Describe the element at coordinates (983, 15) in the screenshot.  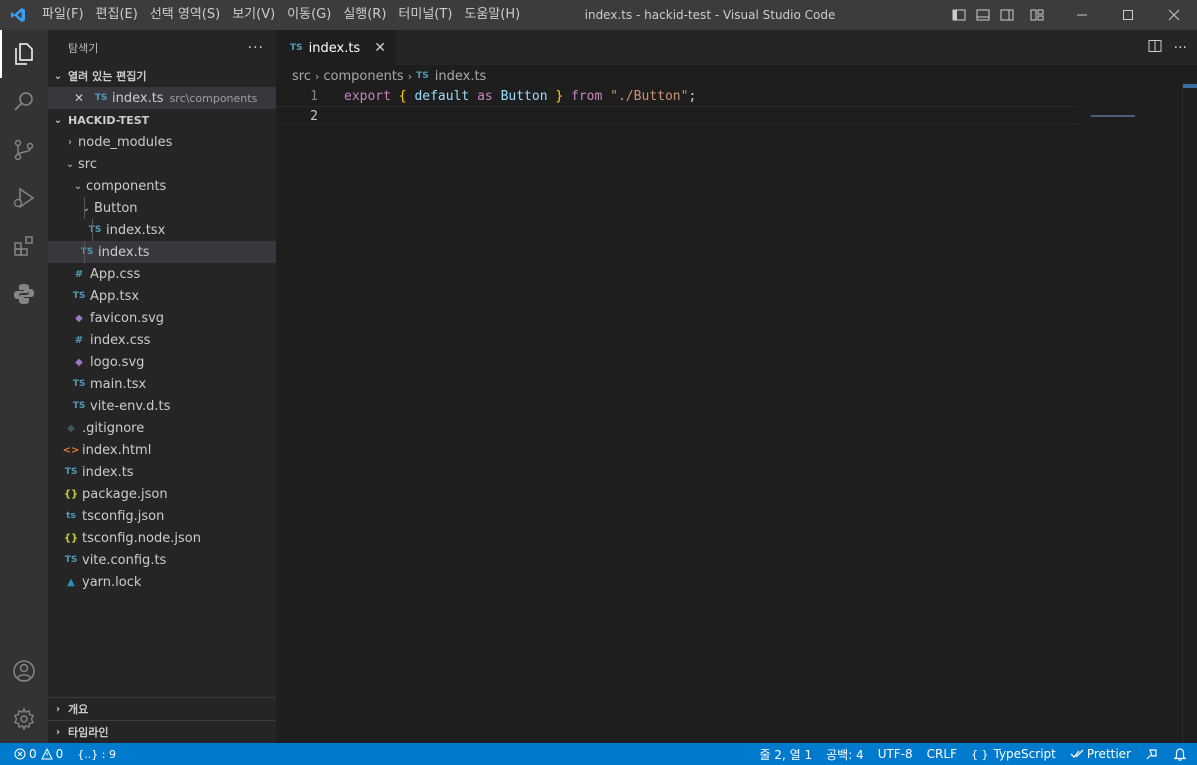
I see `toggle-panel-icon` at that location.